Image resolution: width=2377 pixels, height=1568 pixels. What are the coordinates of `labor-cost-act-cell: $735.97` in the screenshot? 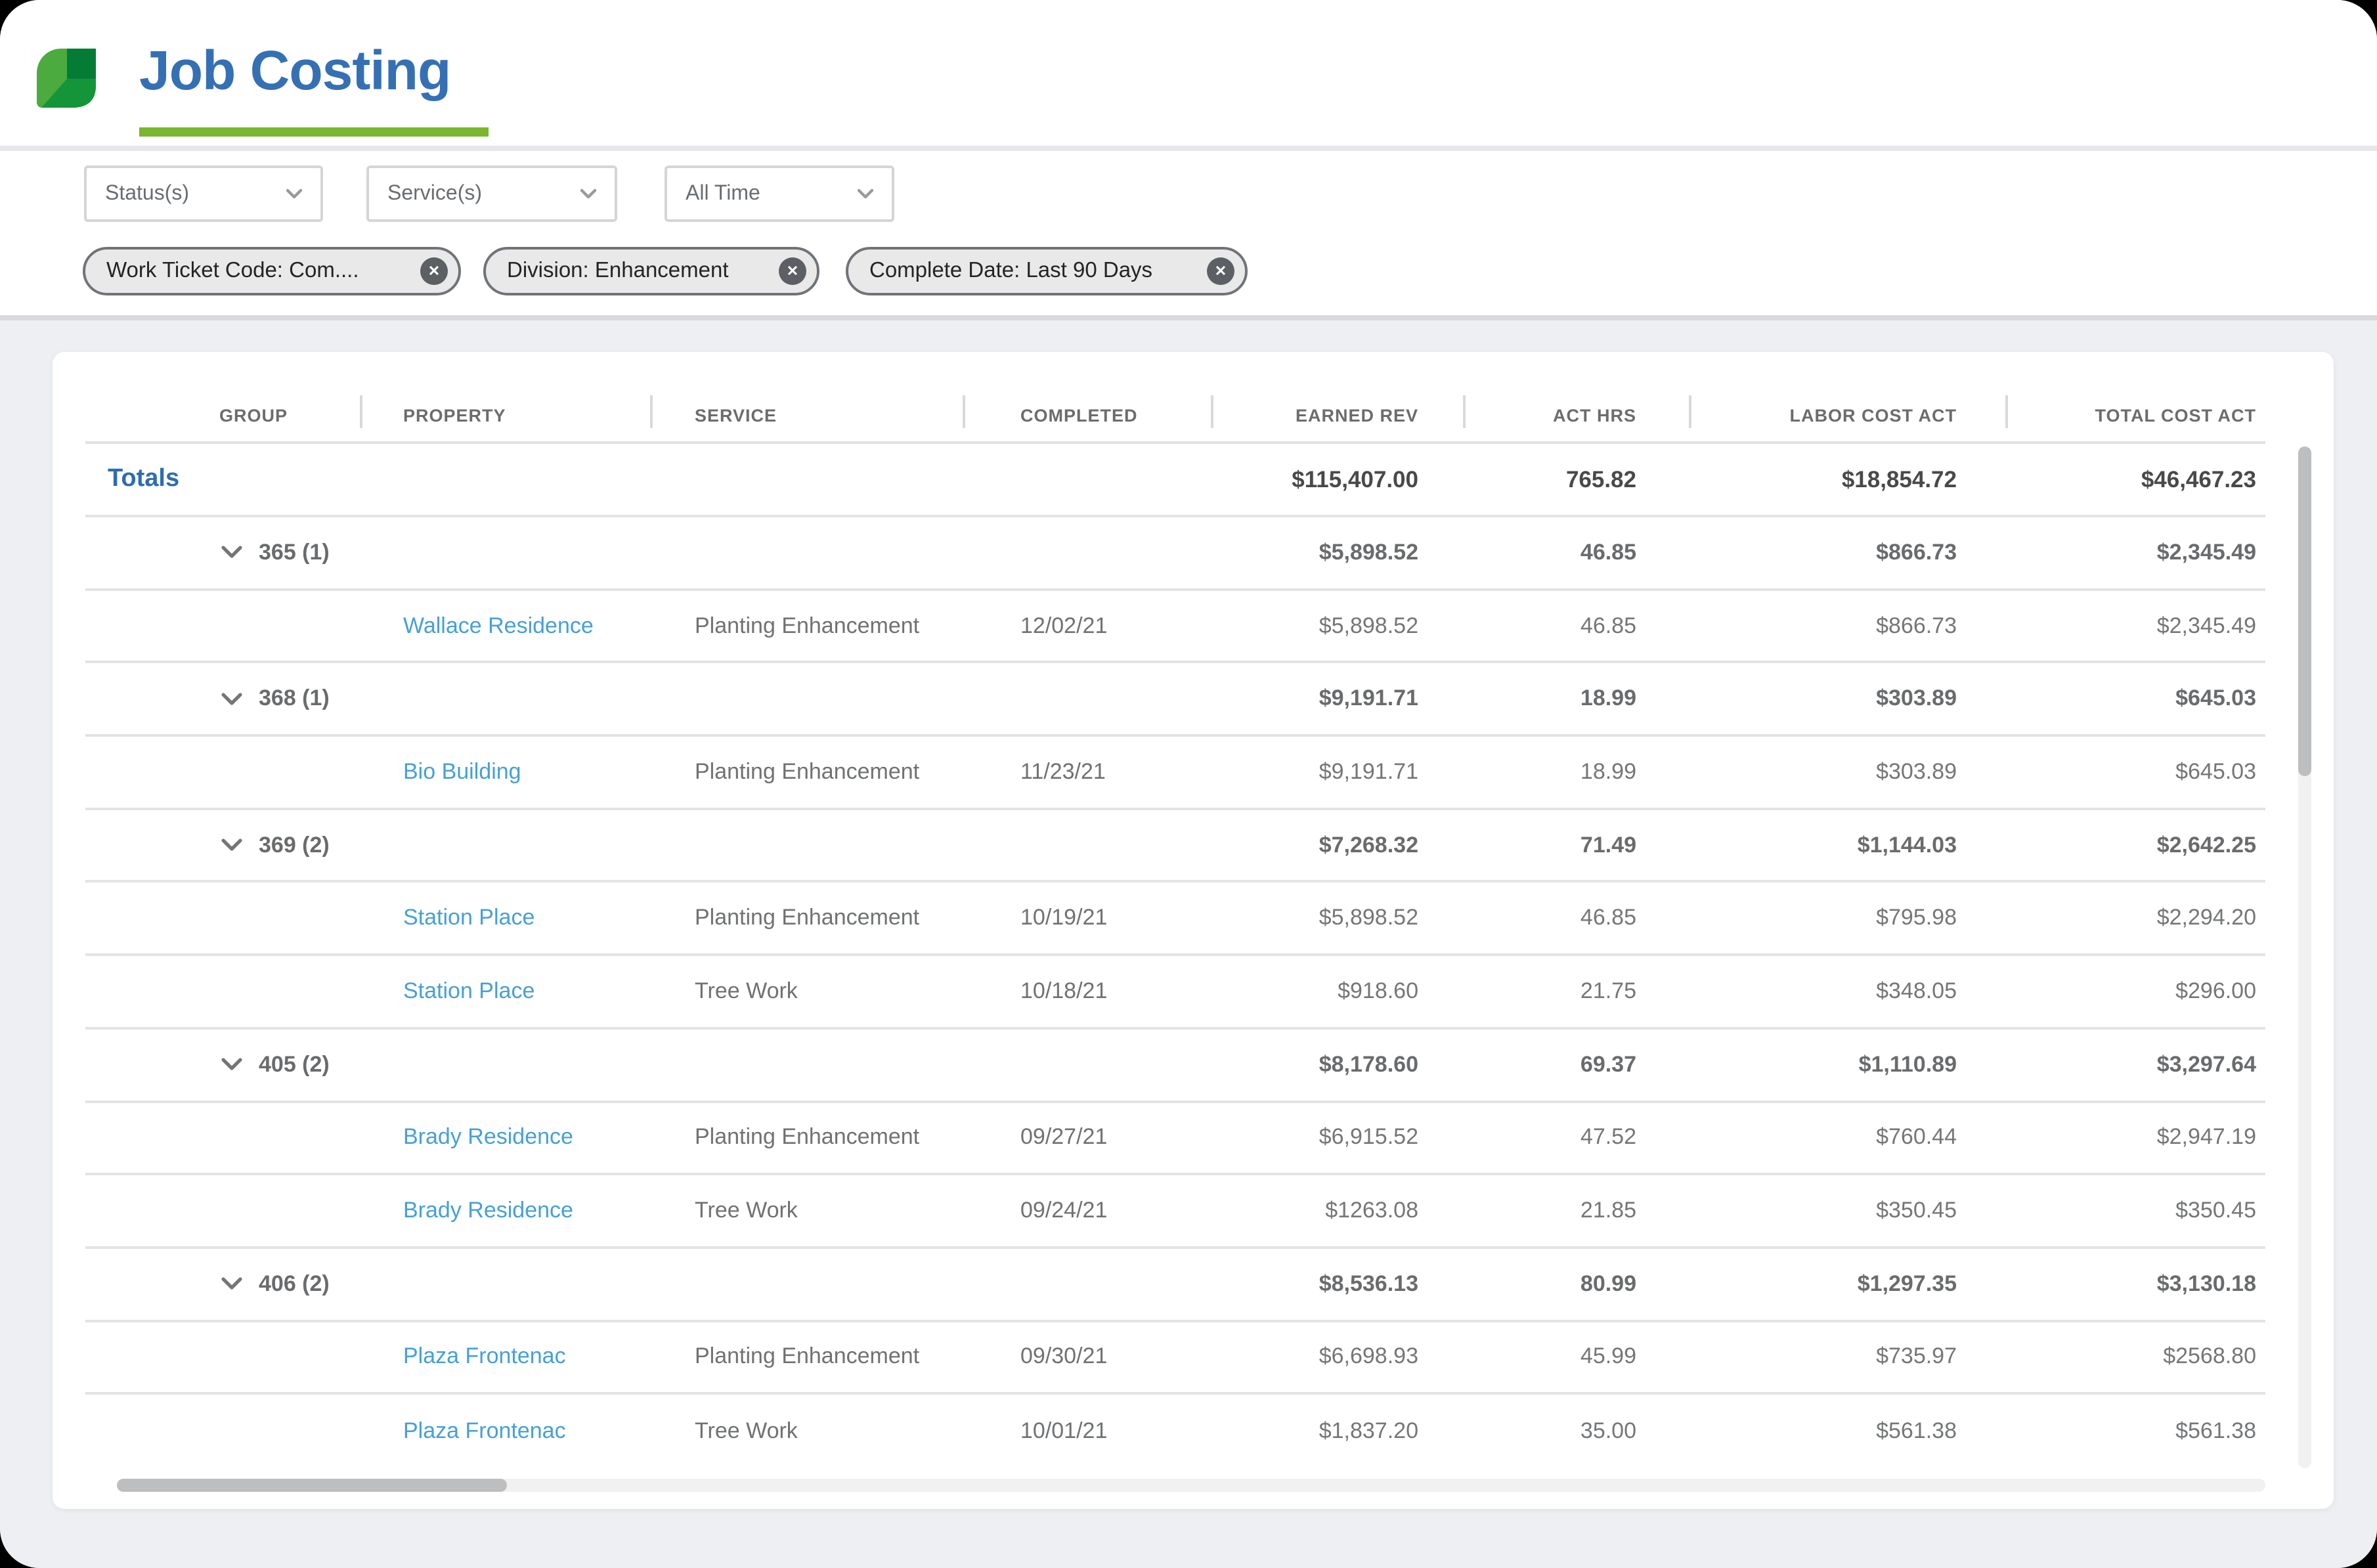 It's located at (1917, 1356).